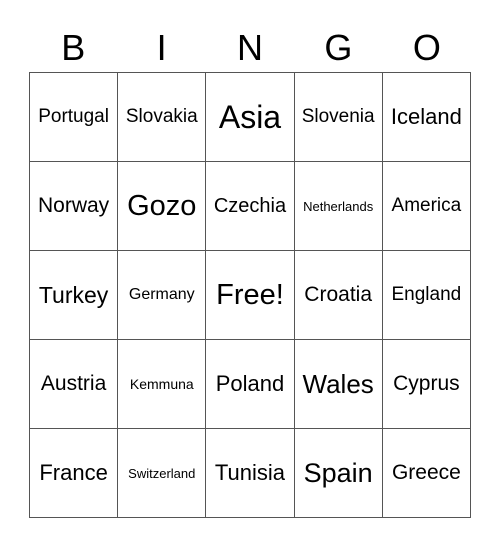 This screenshot has width=500, height=544. Describe the element at coordinates (426, 384) in the screenshot. I see `bingo-cell: Cyprus` at that location.